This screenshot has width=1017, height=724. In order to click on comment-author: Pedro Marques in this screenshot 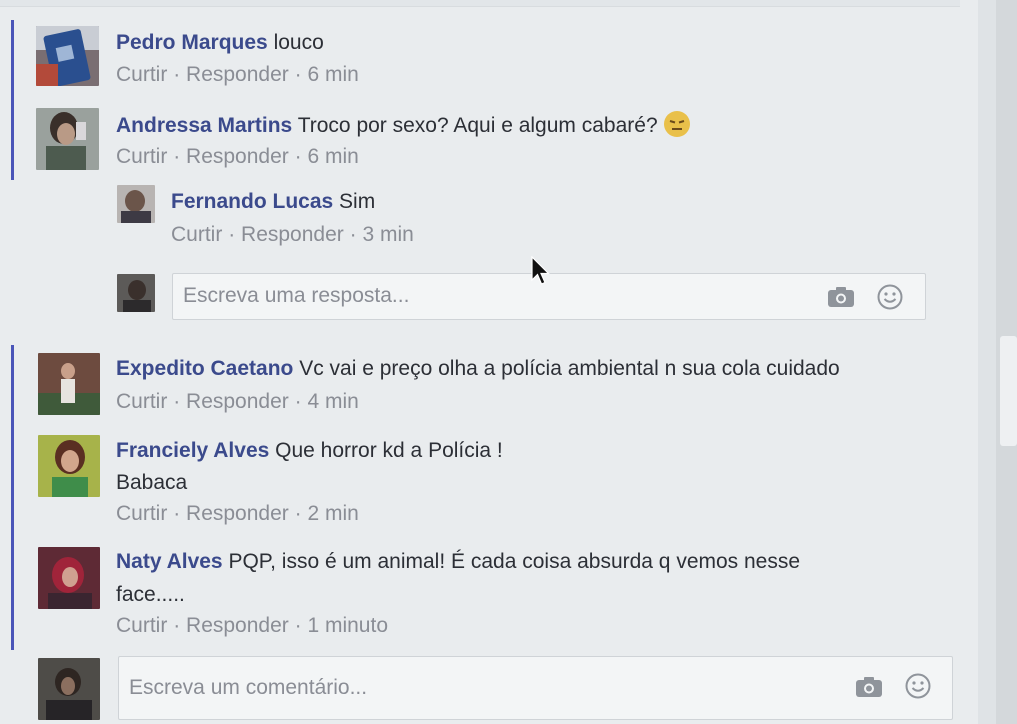, I will do `click(192, 42)`.